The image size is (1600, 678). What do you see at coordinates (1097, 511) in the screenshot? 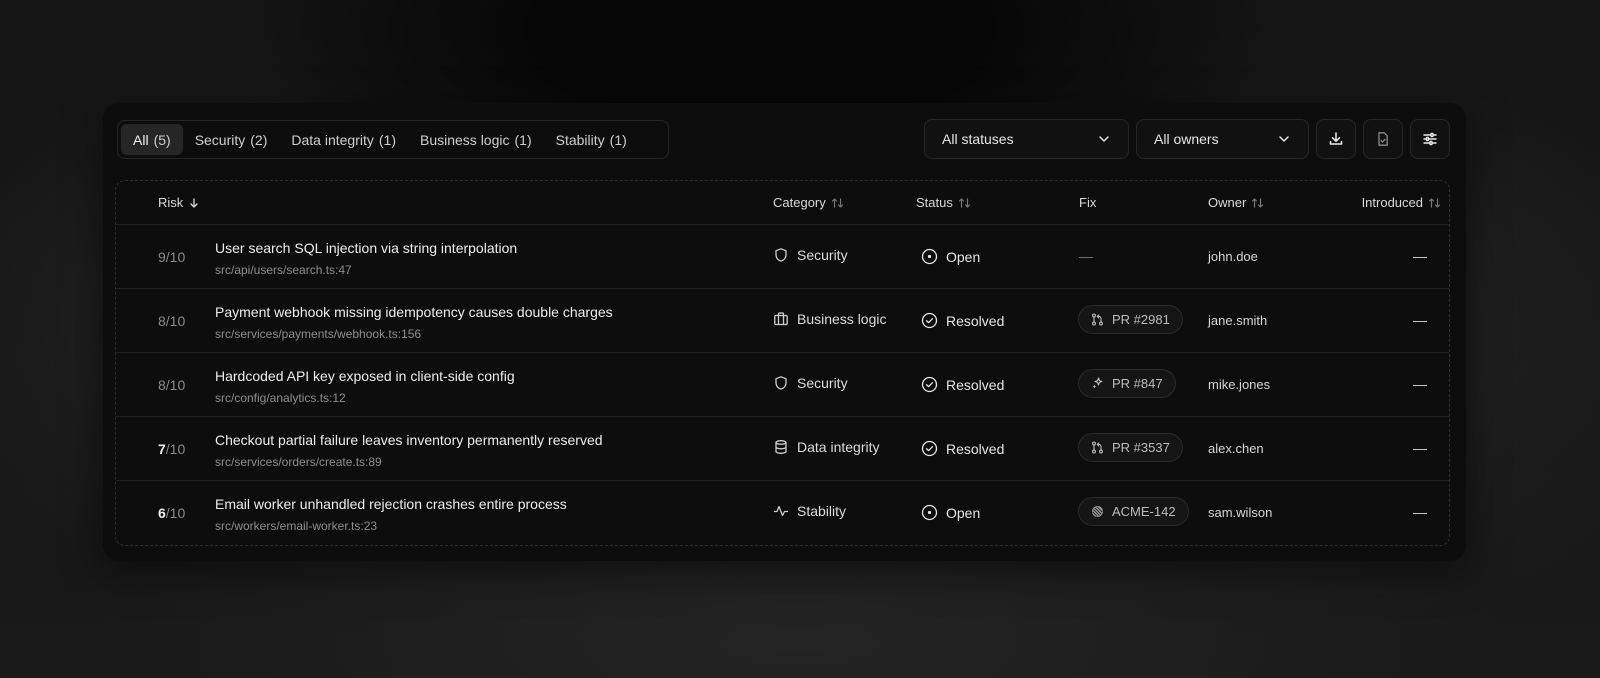
I see `linear-icon` at bounding box center [1097, 511].